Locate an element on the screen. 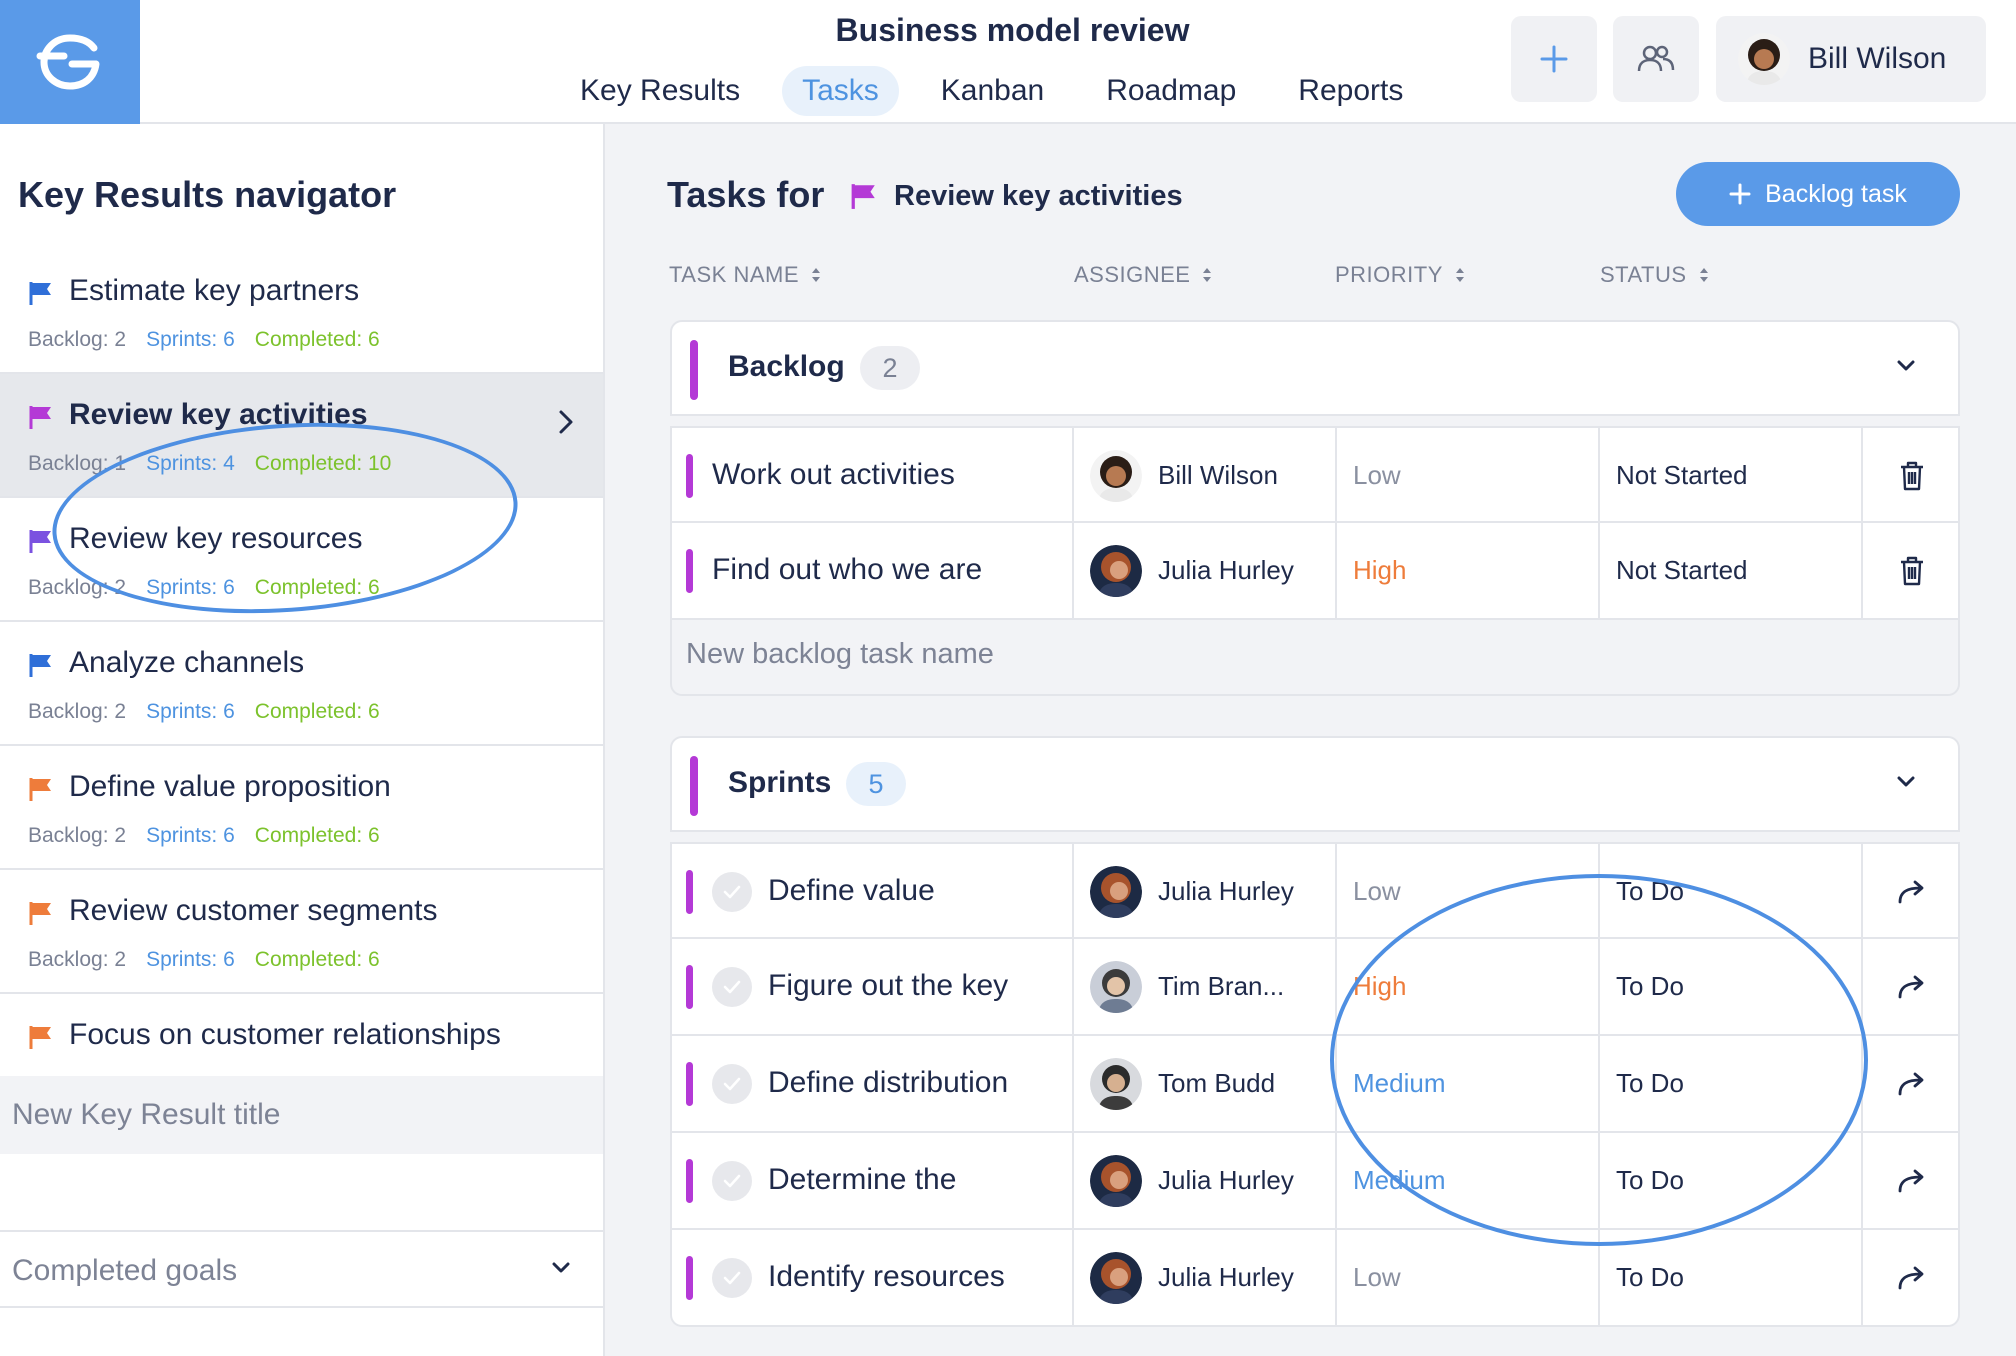 The image size is (2016, 1356). column-header-priority: PRIORITY is located at coordinates (1400, 275).